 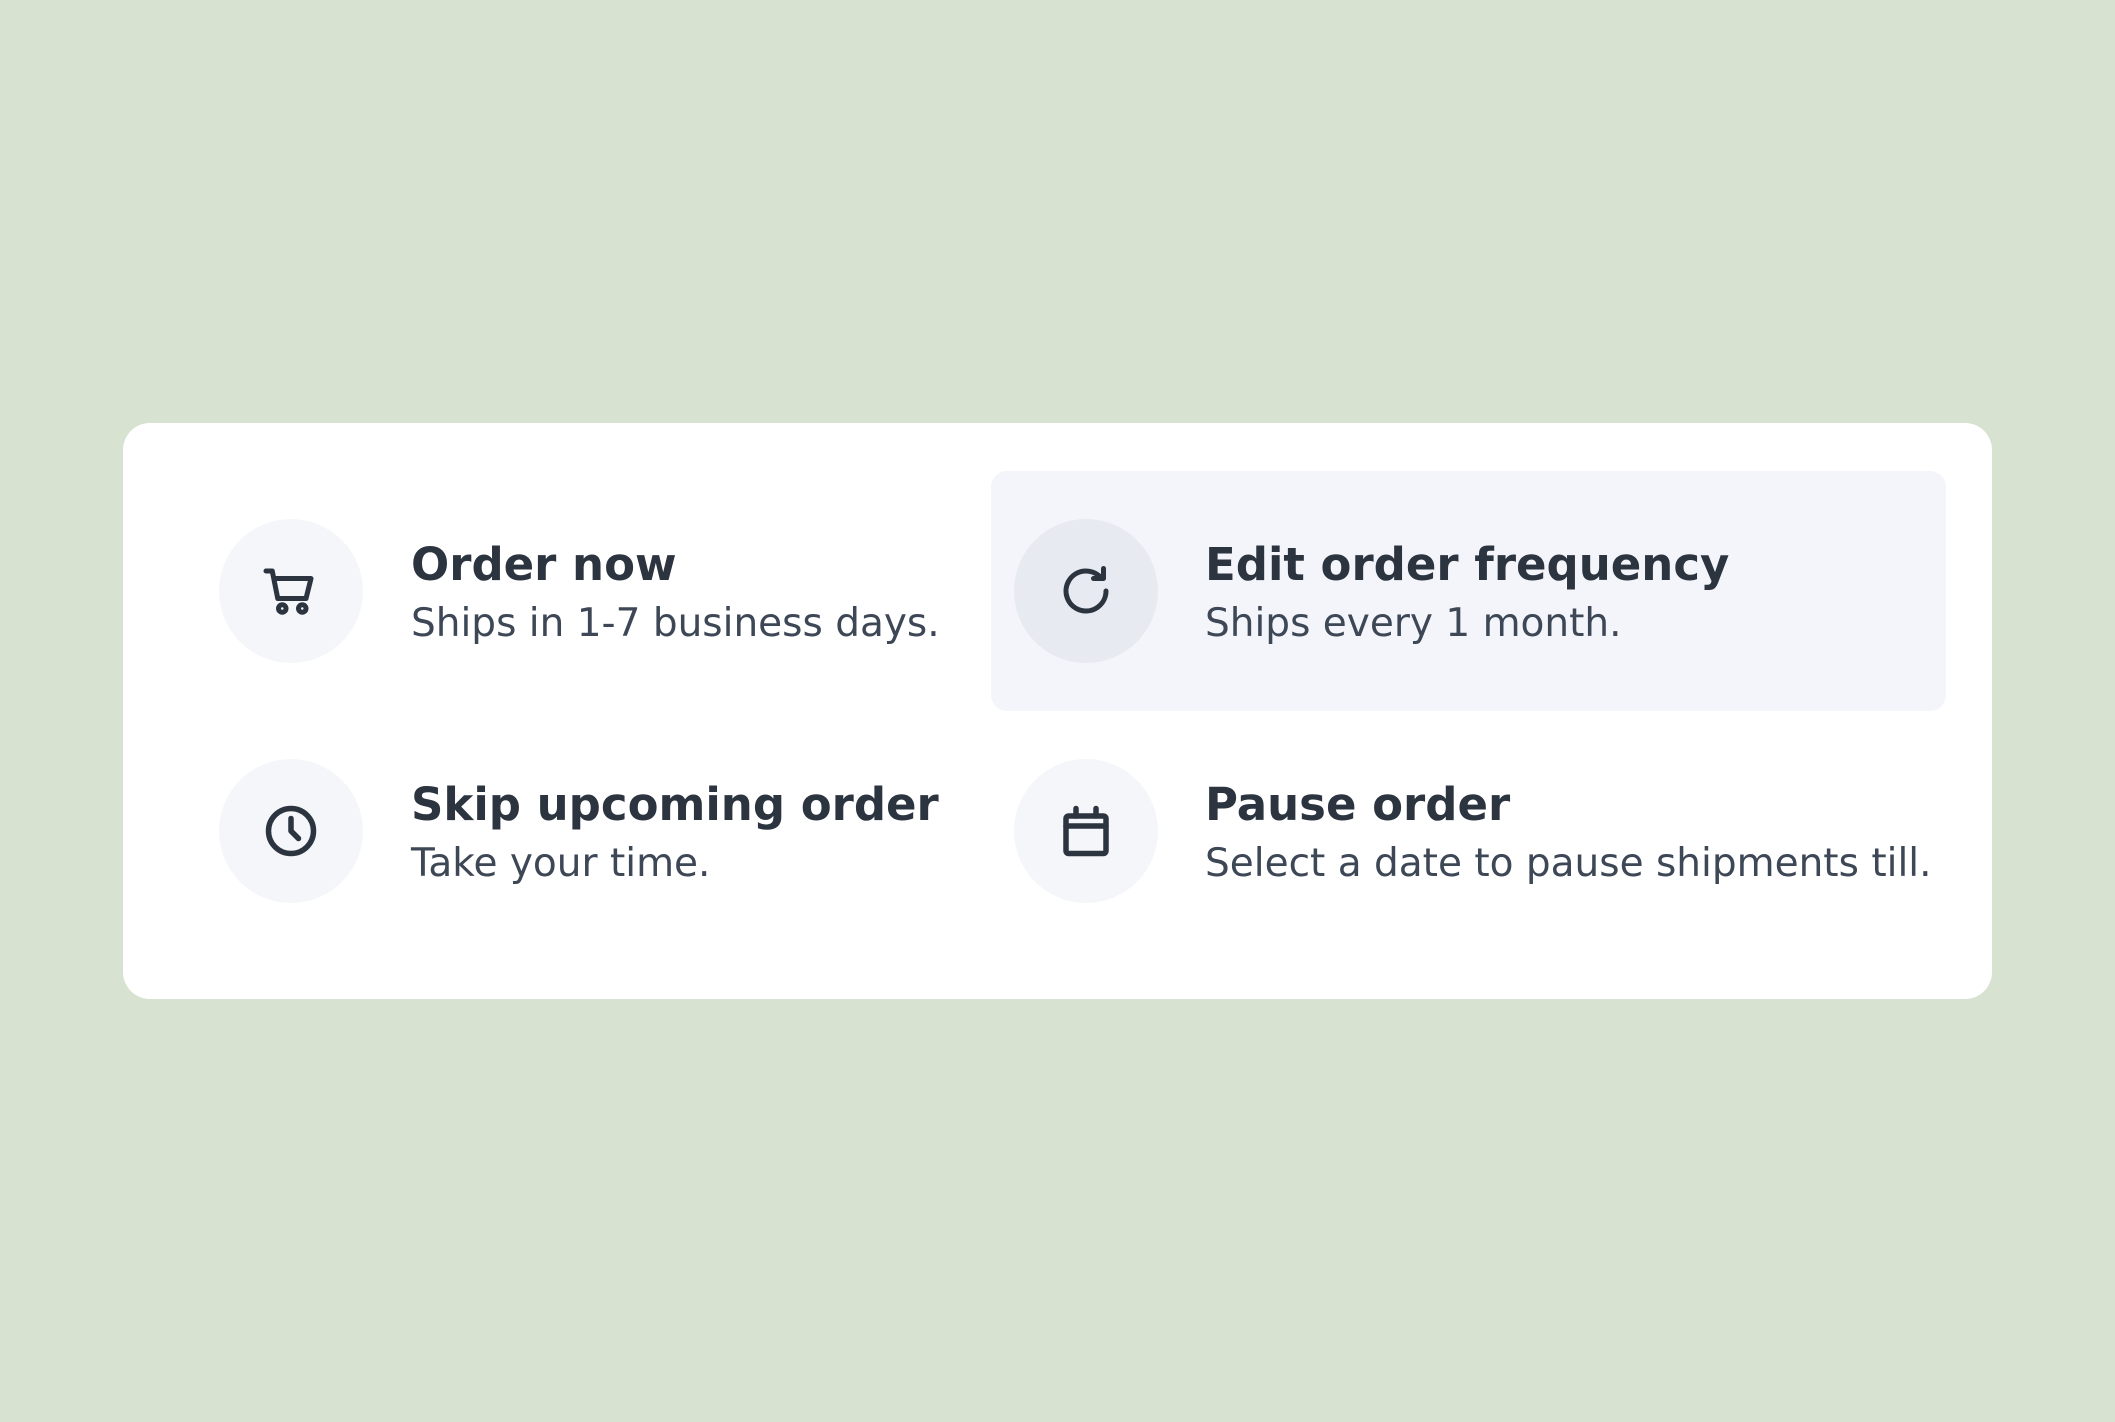 I want to click on edit-frequency-title: Edit order frequency, so click(x=1467, y=564).